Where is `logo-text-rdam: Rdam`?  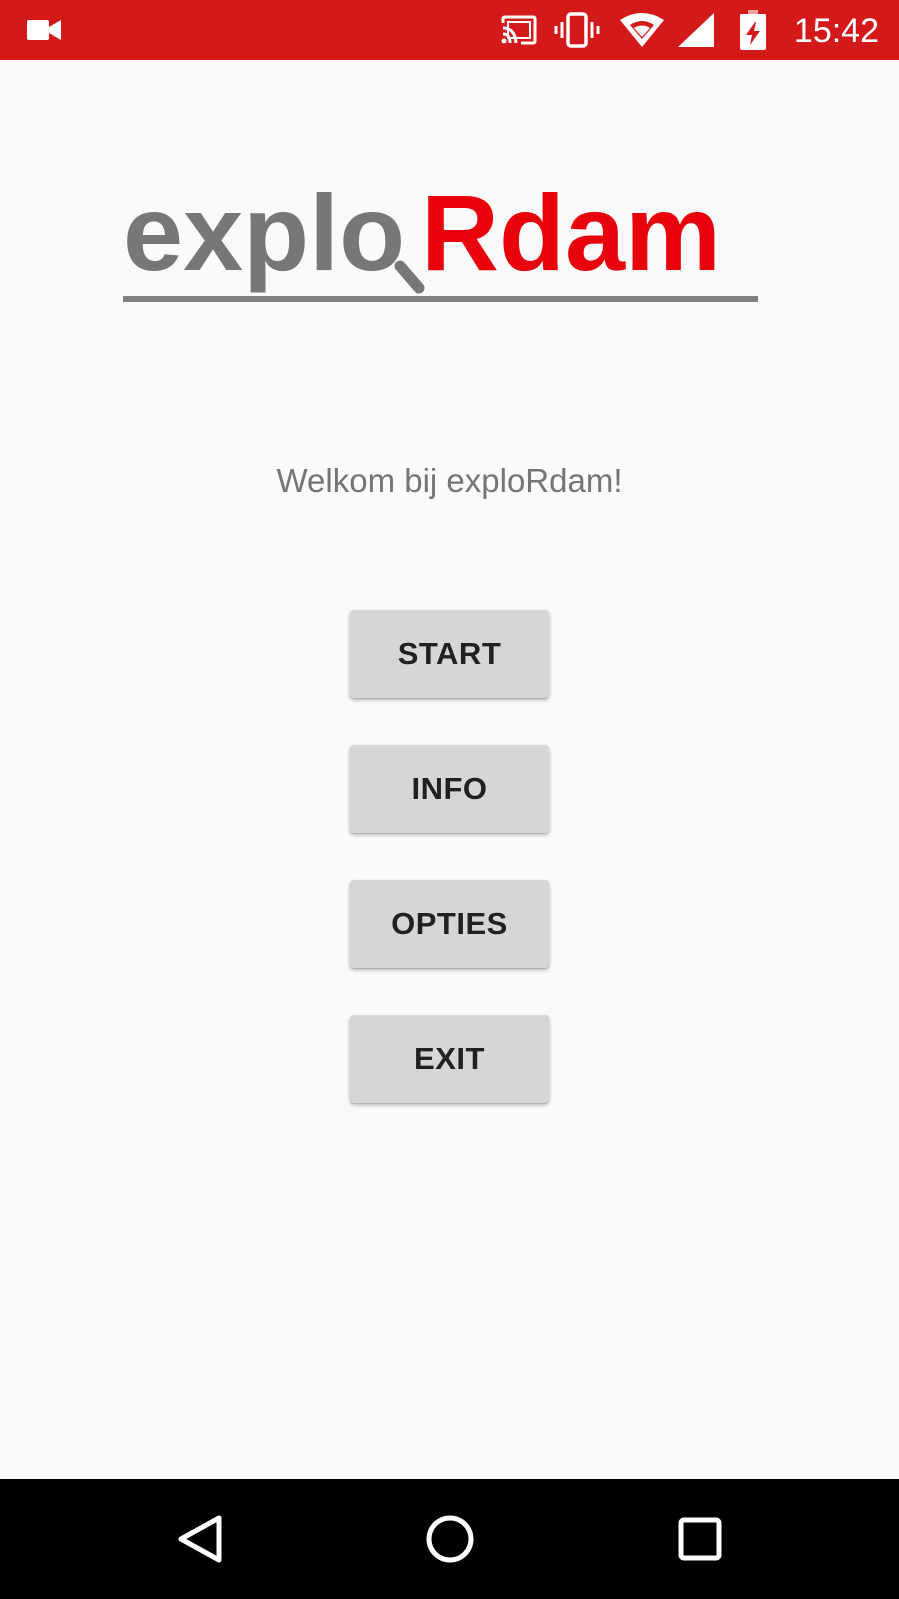
logo-text-rdam: Rdam is located at coordinates (571, 235).